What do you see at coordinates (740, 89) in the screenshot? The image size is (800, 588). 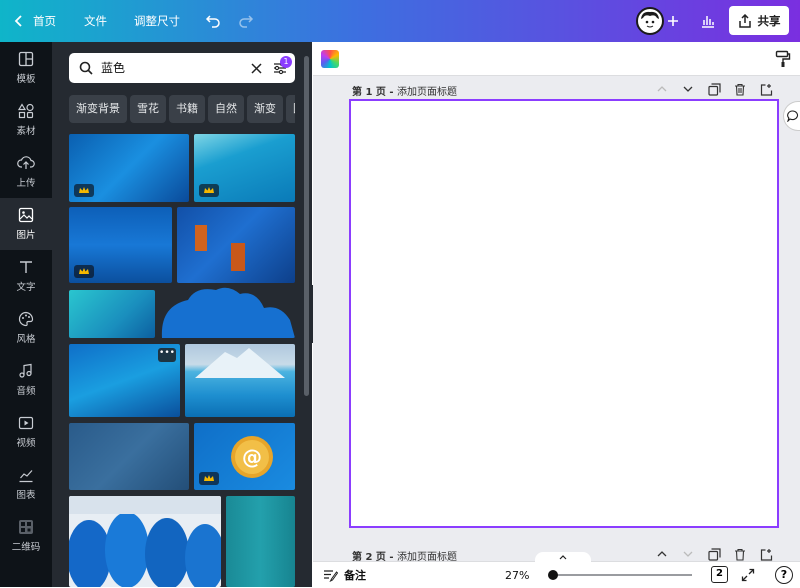 I see `delete-page-button` at bounding box center [740, 89].